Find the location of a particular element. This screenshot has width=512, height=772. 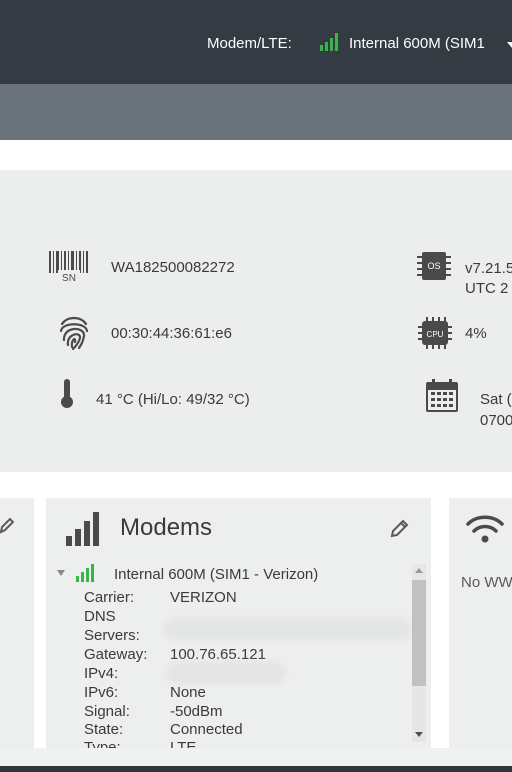

scroll-up-icon is located at coordinates (419, 570).